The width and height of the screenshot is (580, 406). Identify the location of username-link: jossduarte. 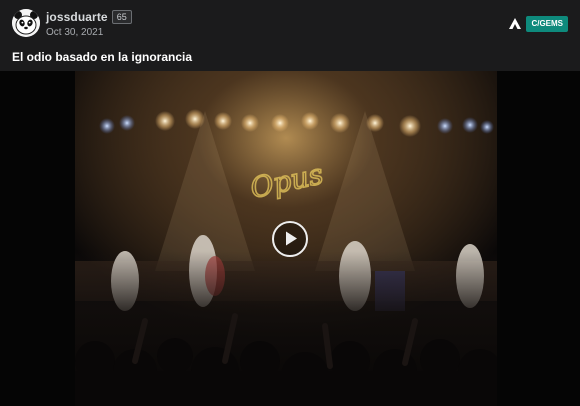
(77, 17).